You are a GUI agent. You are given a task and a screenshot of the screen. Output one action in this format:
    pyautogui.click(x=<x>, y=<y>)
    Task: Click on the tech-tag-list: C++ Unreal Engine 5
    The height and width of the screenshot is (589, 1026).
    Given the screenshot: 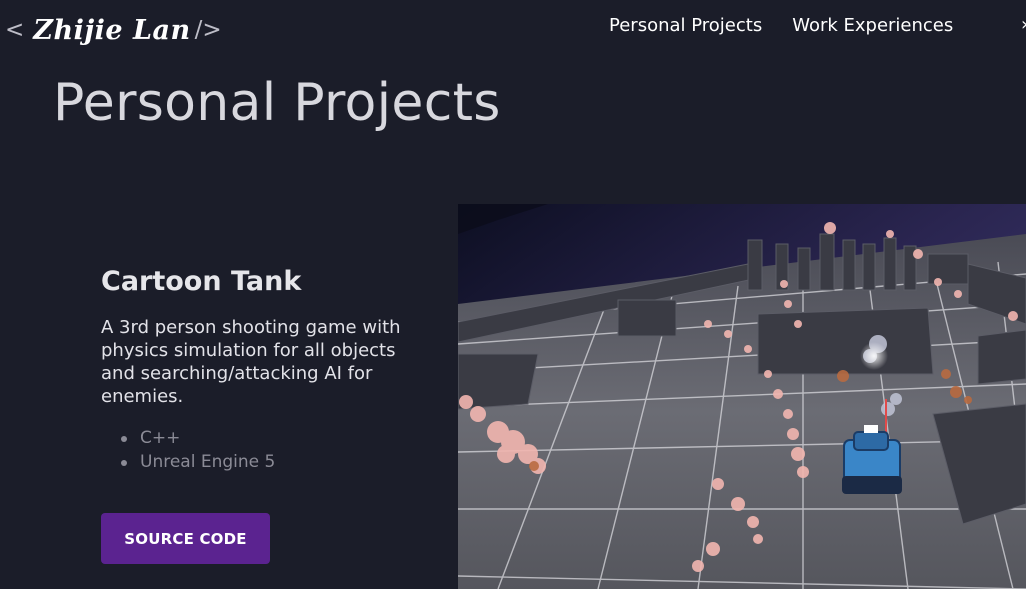 What is the action you would take?
    pyautogui.click(x=187, y=450)
    